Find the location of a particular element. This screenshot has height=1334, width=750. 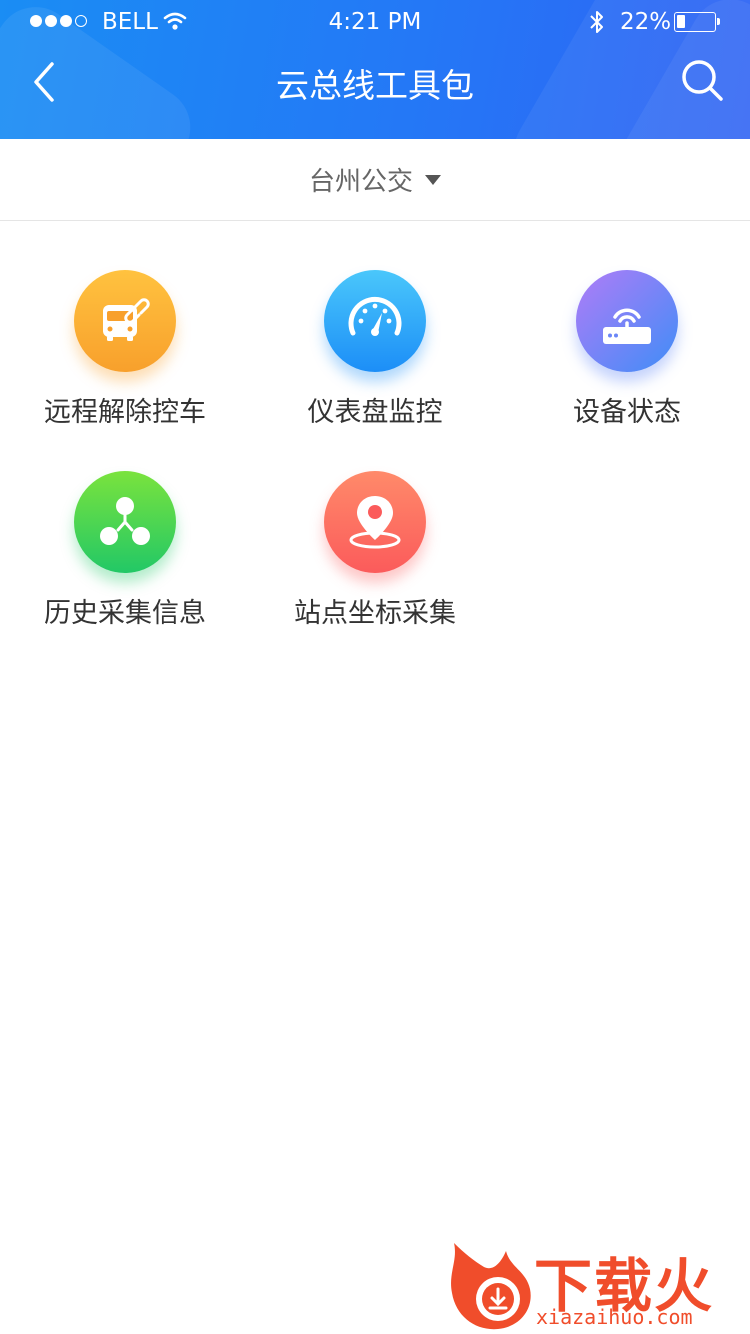

app-header: BELL 4:21 PM 22% 云总线工具包 is located at coordinates (375, 69).